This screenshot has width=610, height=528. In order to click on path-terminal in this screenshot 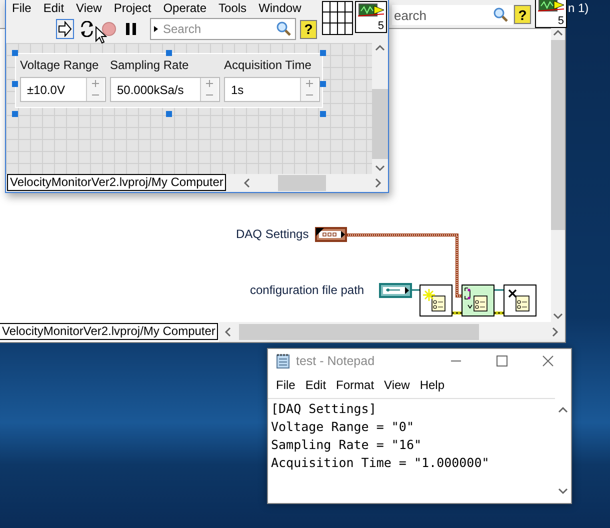, I will do `click(395, 290)`.